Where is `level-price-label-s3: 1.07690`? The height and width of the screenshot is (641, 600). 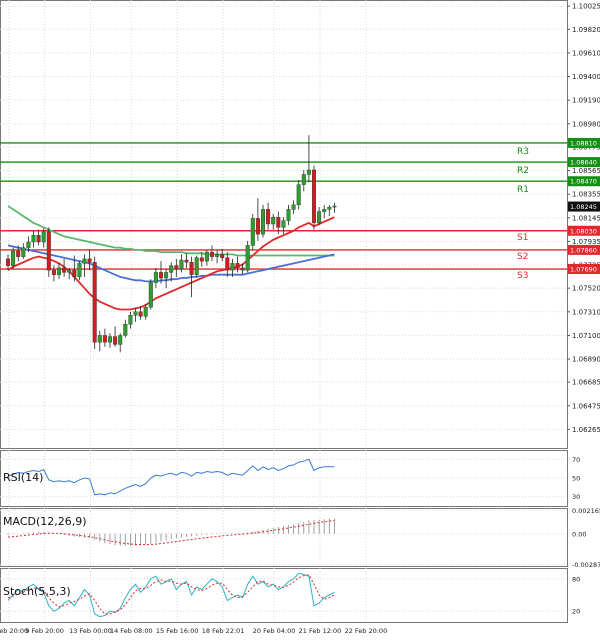 level-price-label-s3: 1.07690 is located at coordinates (583, 270).